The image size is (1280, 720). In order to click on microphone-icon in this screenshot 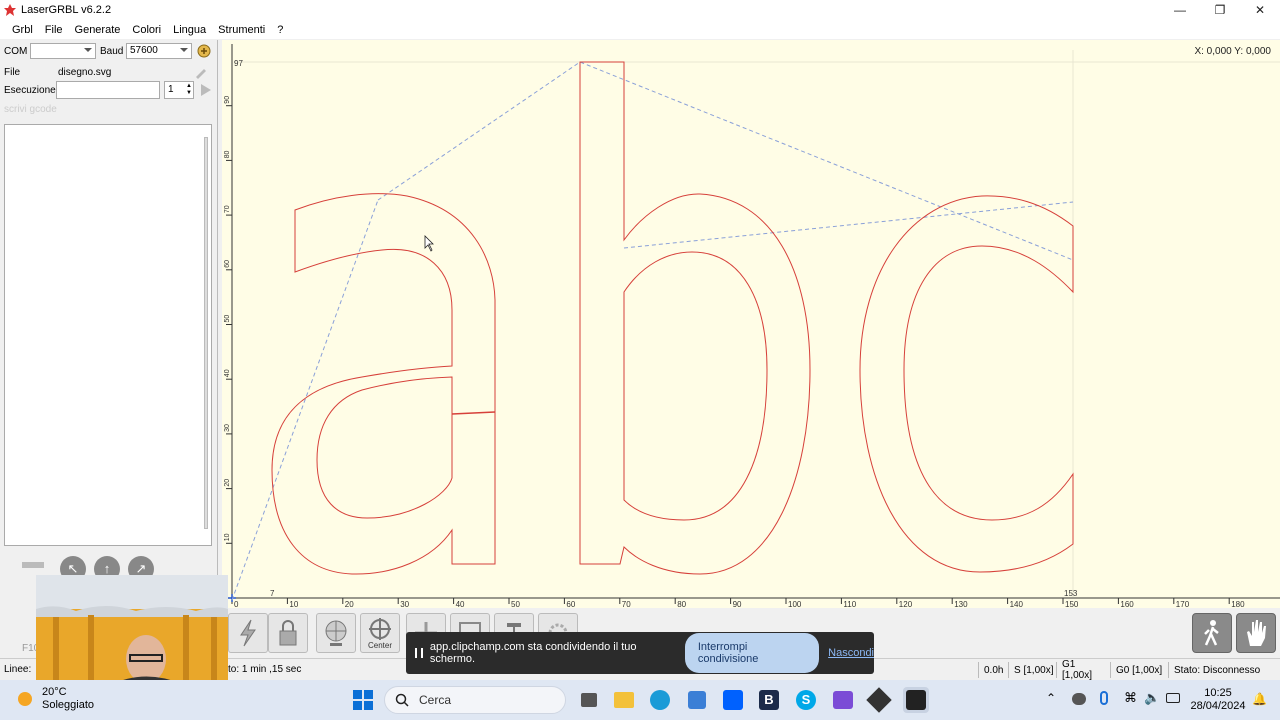, I will do `click(1104, 698)`.